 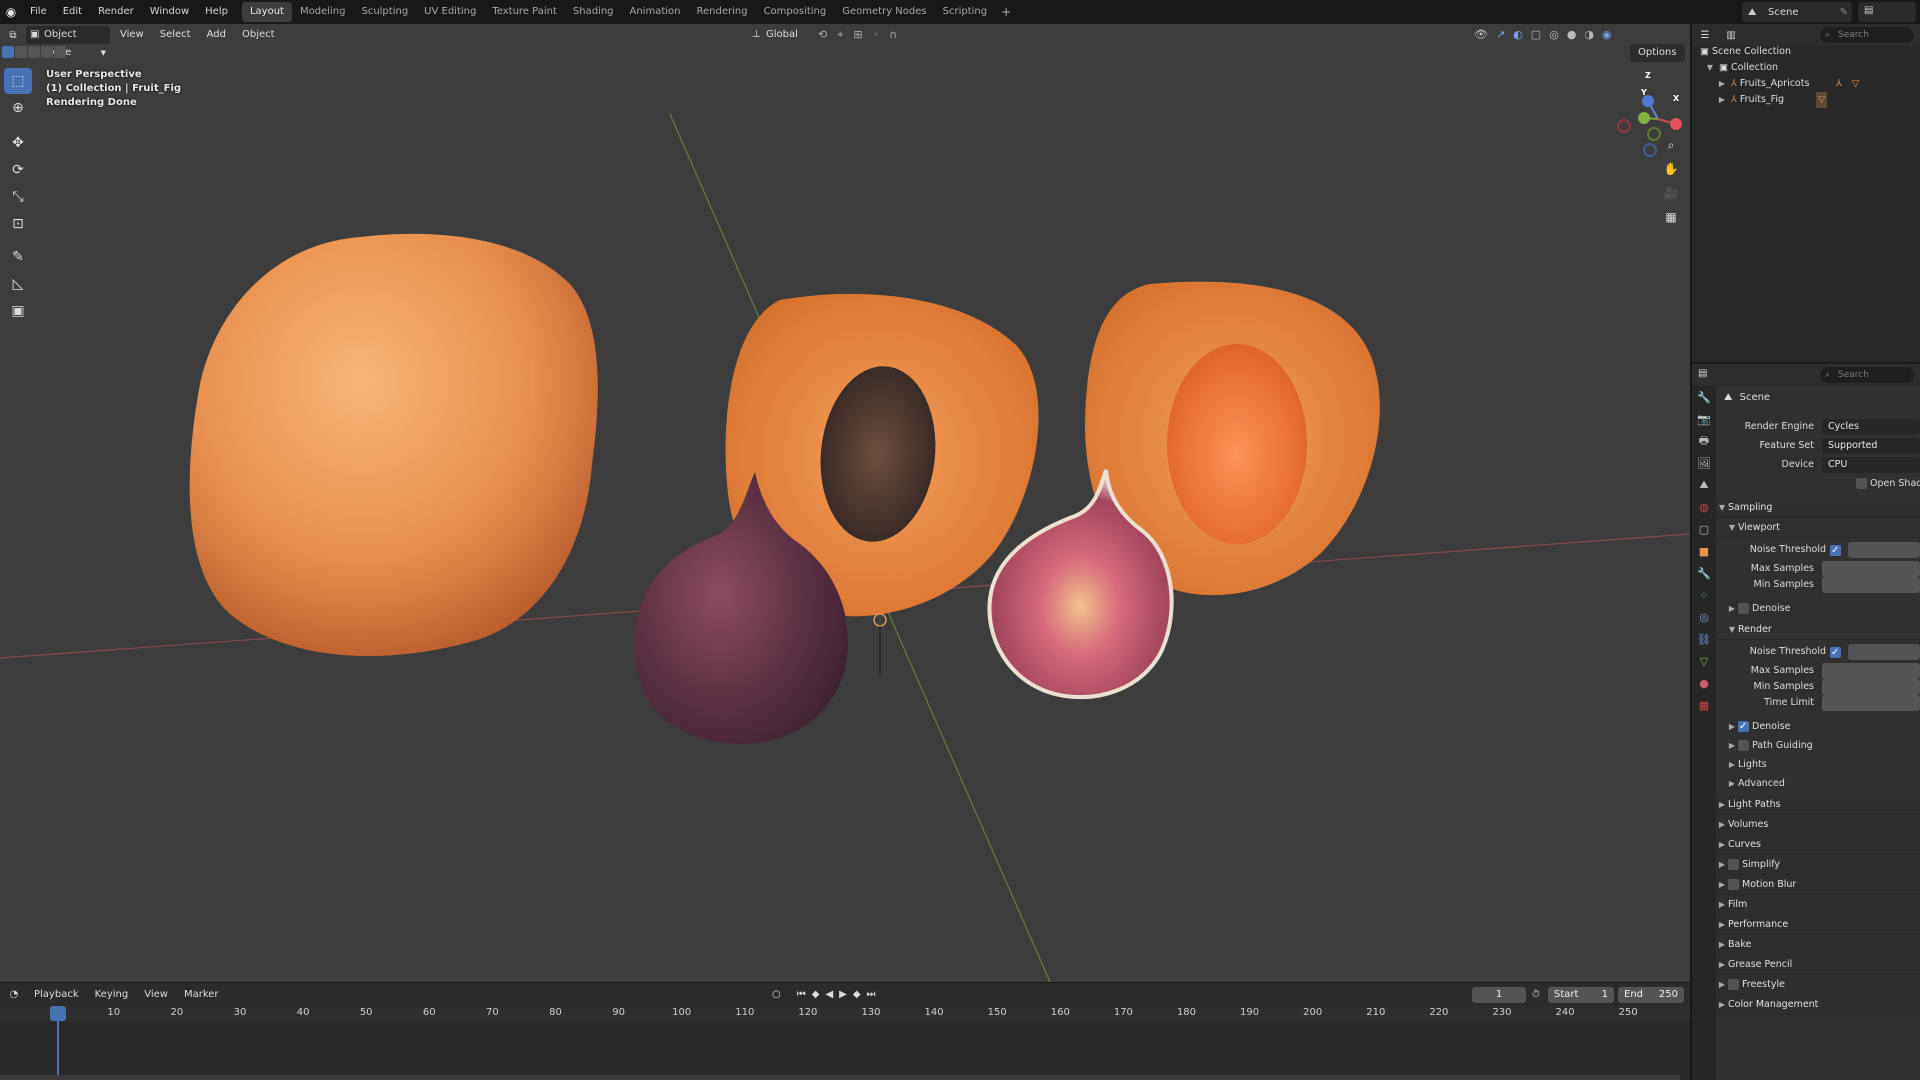 I want to click on motion-blur-panel-header: ▶ Motion Blur, so click(x=1818, y=885).